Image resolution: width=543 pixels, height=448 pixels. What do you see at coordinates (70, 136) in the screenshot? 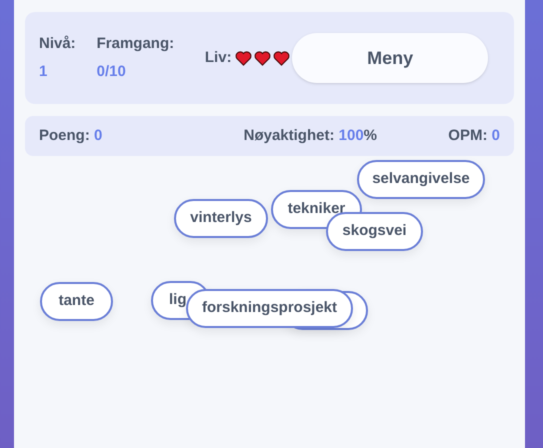
I see `score-text: Poeng: 0` at bounding box center [70, 136].